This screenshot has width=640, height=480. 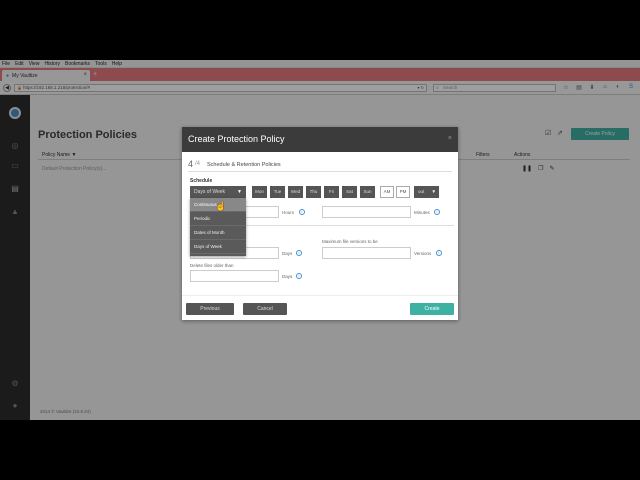 What do you see at coordinates (320, 295) in the screenshot?
I see `modal-footer-divider` at bounding box center [320, 295].